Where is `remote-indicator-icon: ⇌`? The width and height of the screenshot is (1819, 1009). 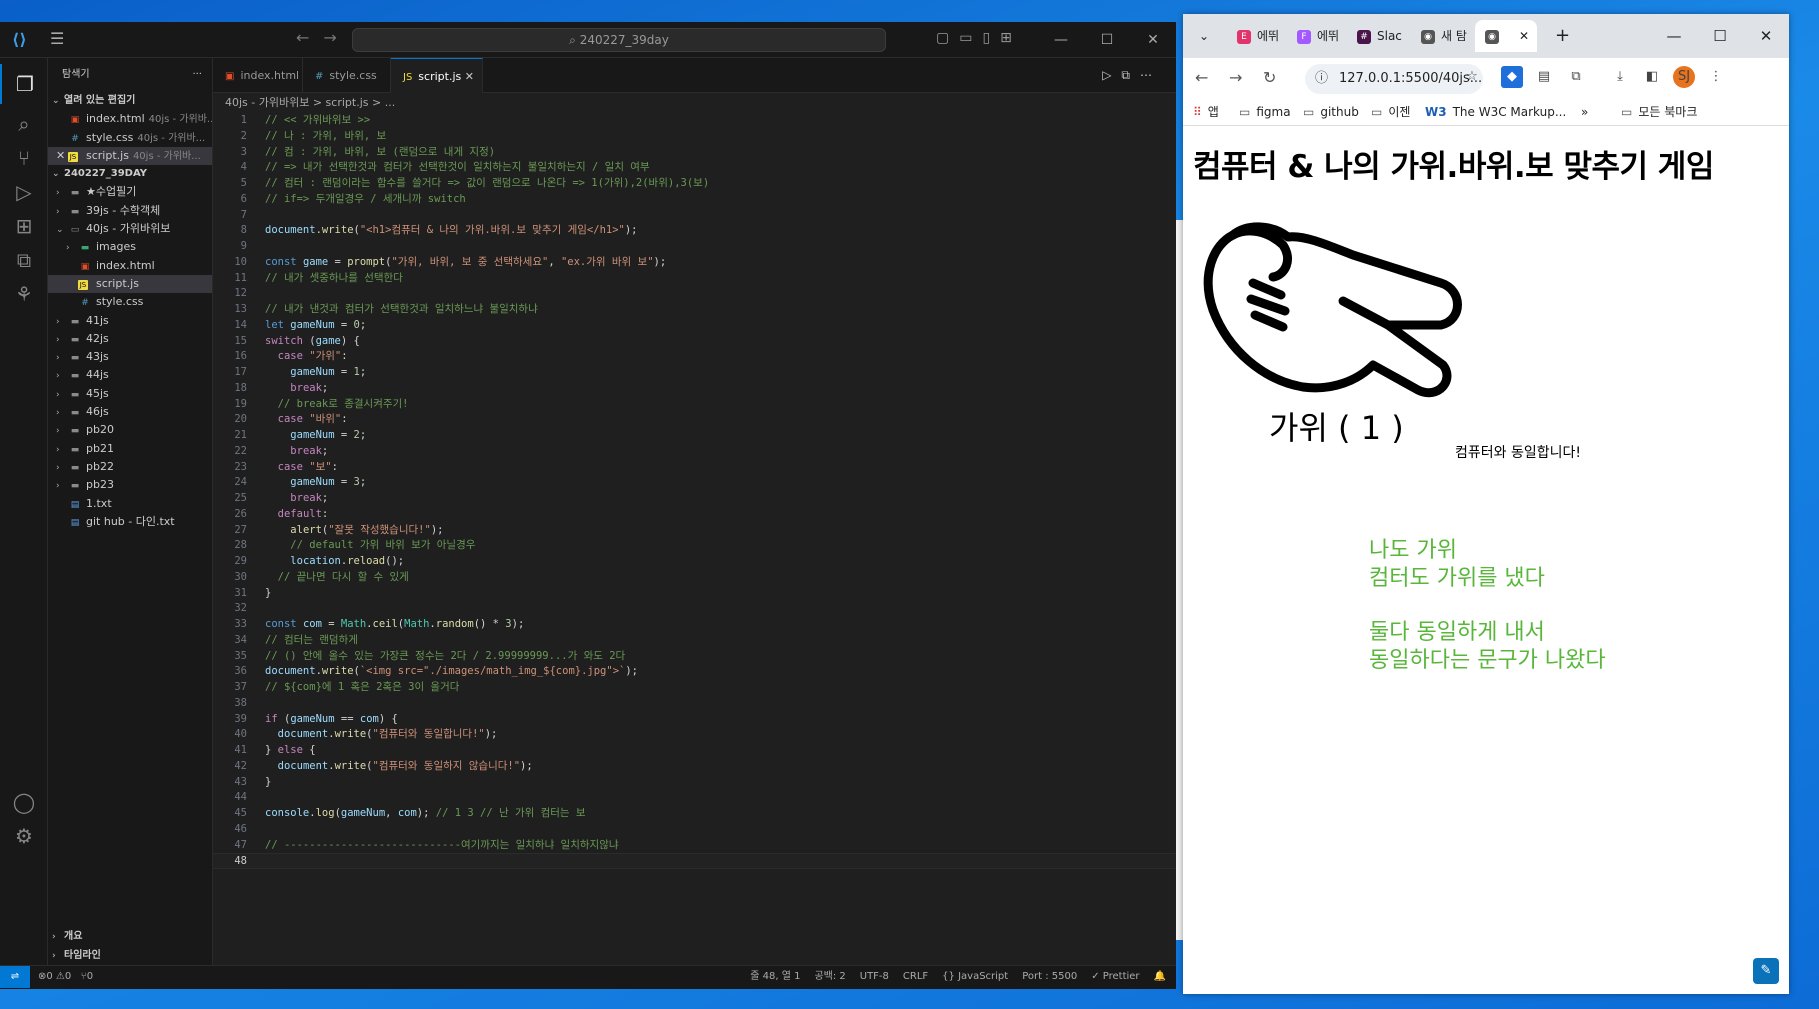
remote-indicator-icon: ⇌ is located at coordinates (15, 977).